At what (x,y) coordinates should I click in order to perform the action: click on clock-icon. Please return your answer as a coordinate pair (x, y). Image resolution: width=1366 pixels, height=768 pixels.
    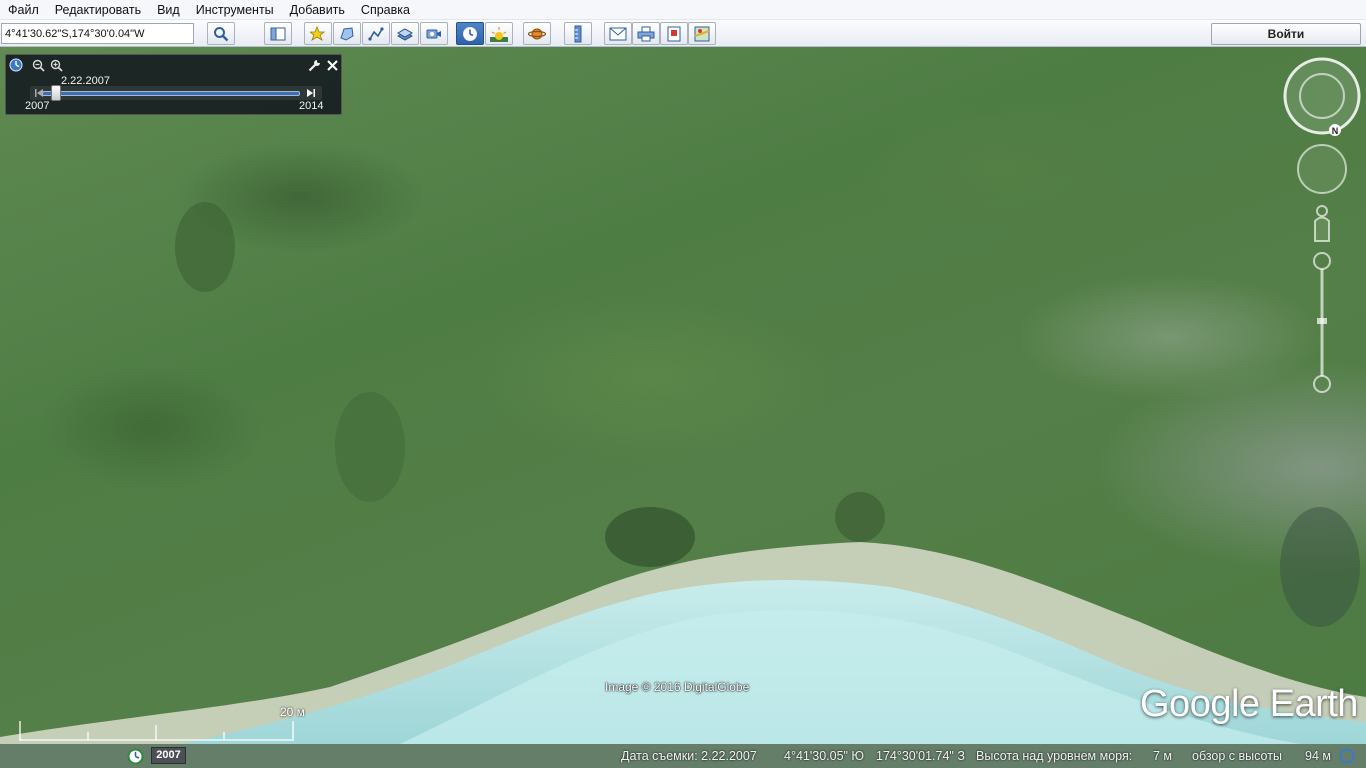
    Looking at the image, I should click on (470, 33).